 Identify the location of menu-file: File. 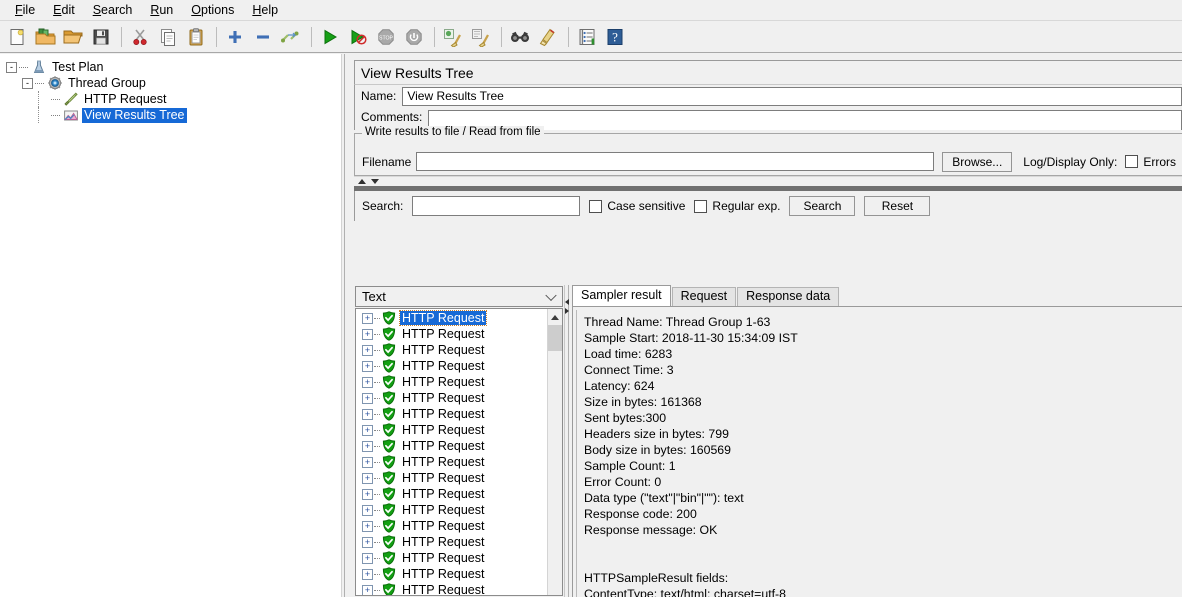
(25, 10).